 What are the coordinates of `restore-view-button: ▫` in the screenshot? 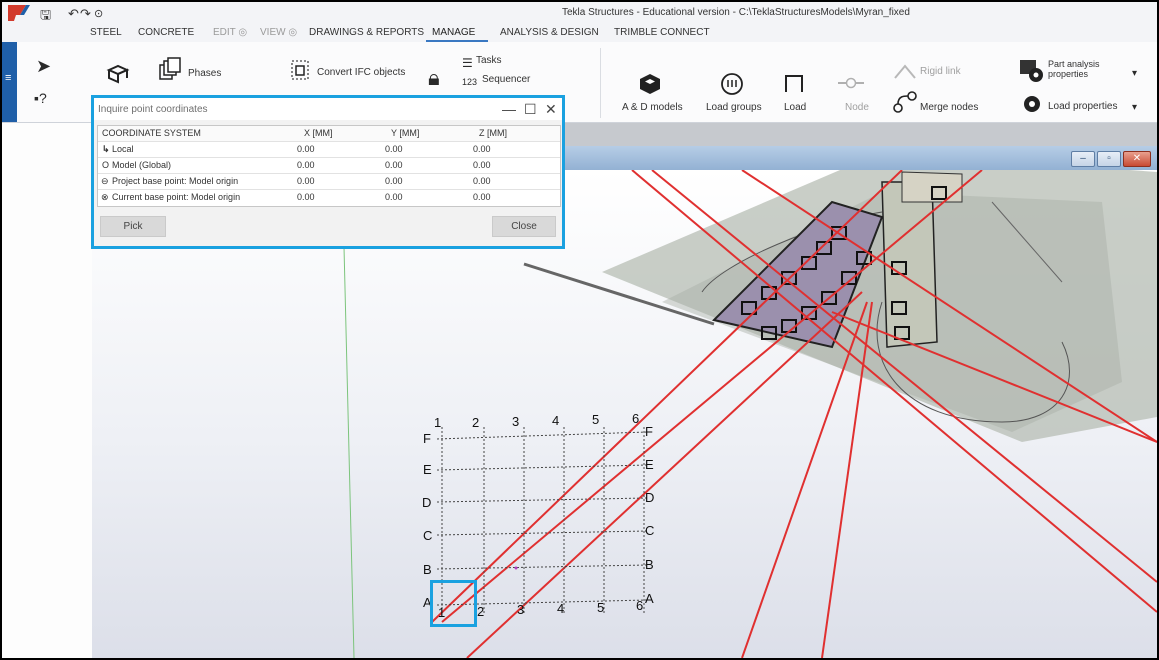 It's located at (1109, 159).